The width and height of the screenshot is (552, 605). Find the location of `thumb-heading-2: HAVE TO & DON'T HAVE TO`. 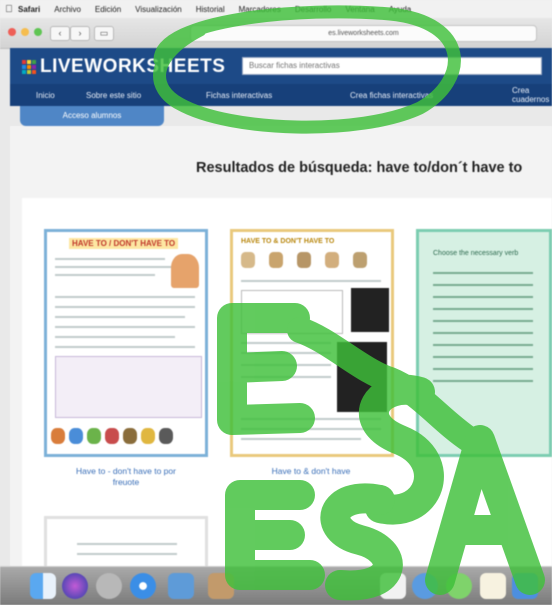

thumb-heading-2: HAVE TO & DON'T HAVE TO is located at coordinates (288, 241).